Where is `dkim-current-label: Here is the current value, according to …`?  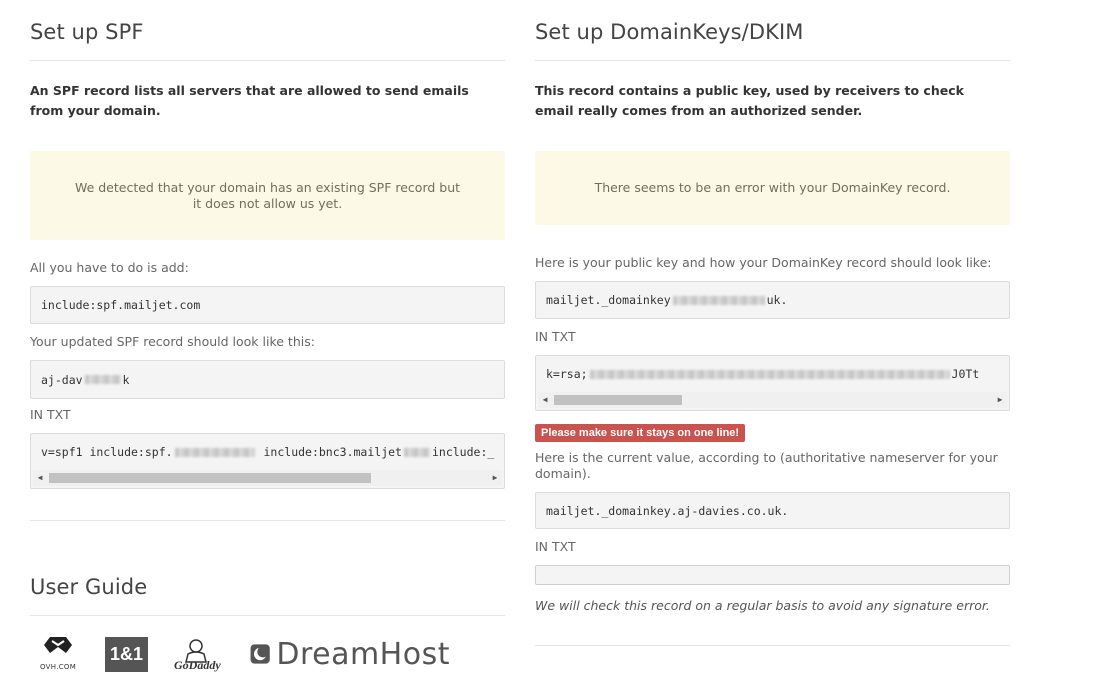 dkim-current-label: Here is the current value, according to … is located at coordinates (766, 465).